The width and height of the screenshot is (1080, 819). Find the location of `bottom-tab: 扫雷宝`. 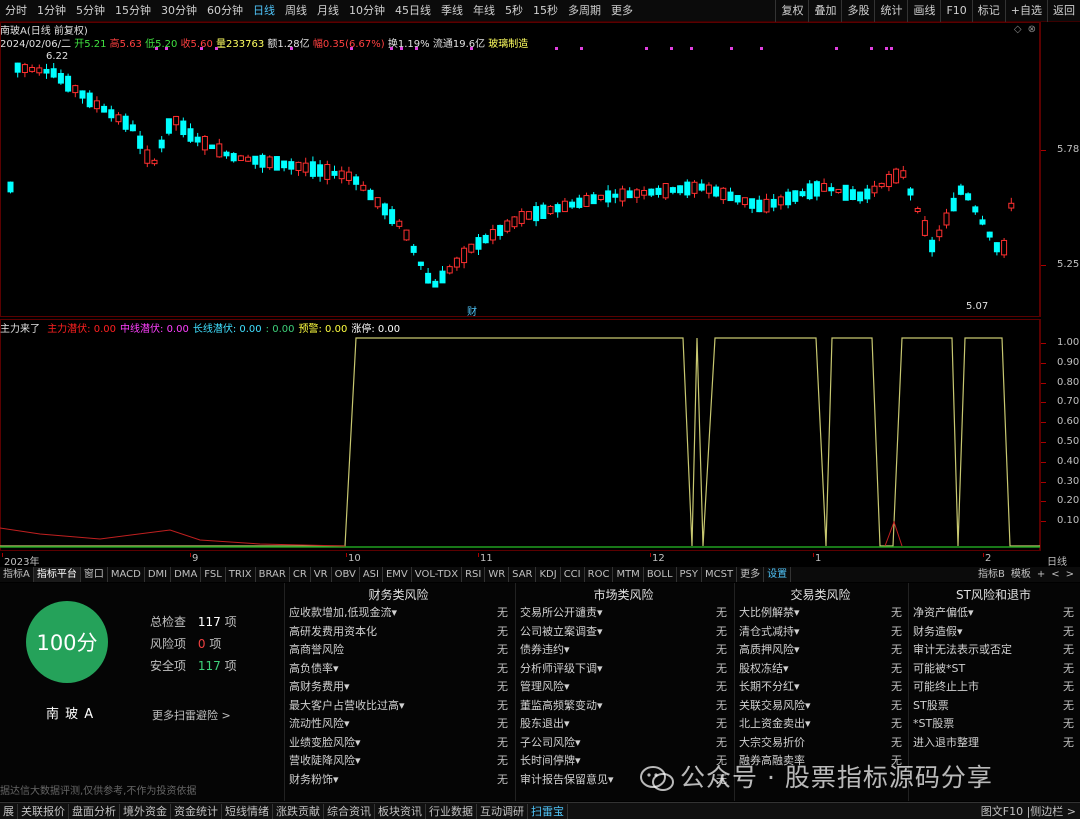

bottom-tab: 扫雷宝 is located at coordinates (548, 811).